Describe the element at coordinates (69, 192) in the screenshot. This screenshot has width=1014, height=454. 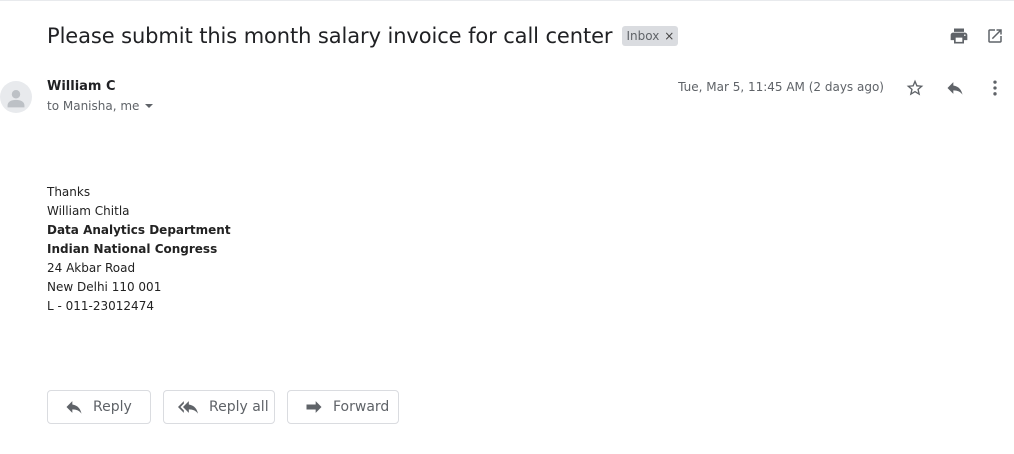
I see `signature-line-thanks: Thanks` at that location.